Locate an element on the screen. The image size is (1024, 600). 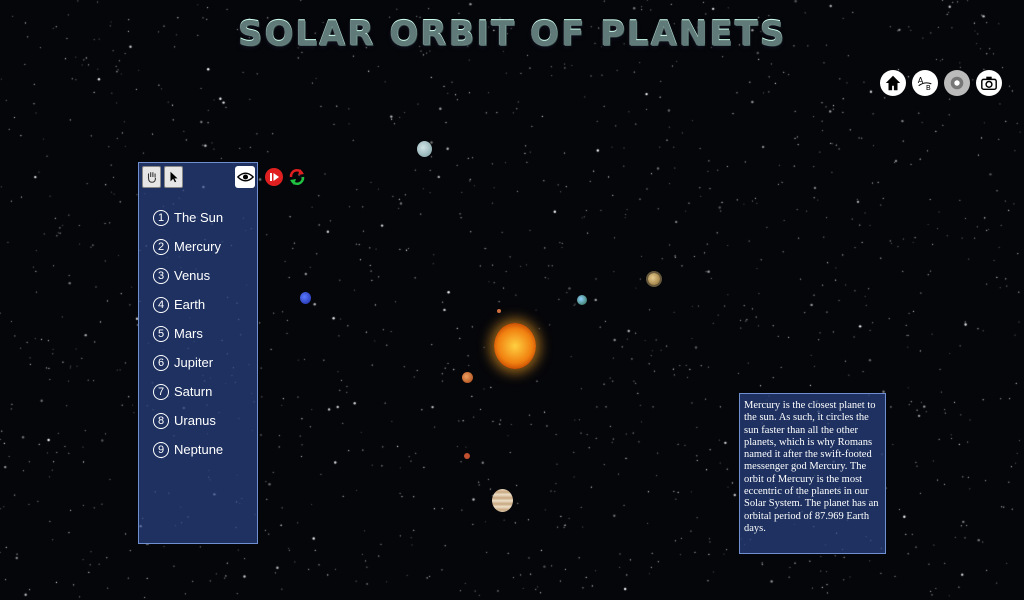
pointer-tool-button is located at coordinates (173, 177).